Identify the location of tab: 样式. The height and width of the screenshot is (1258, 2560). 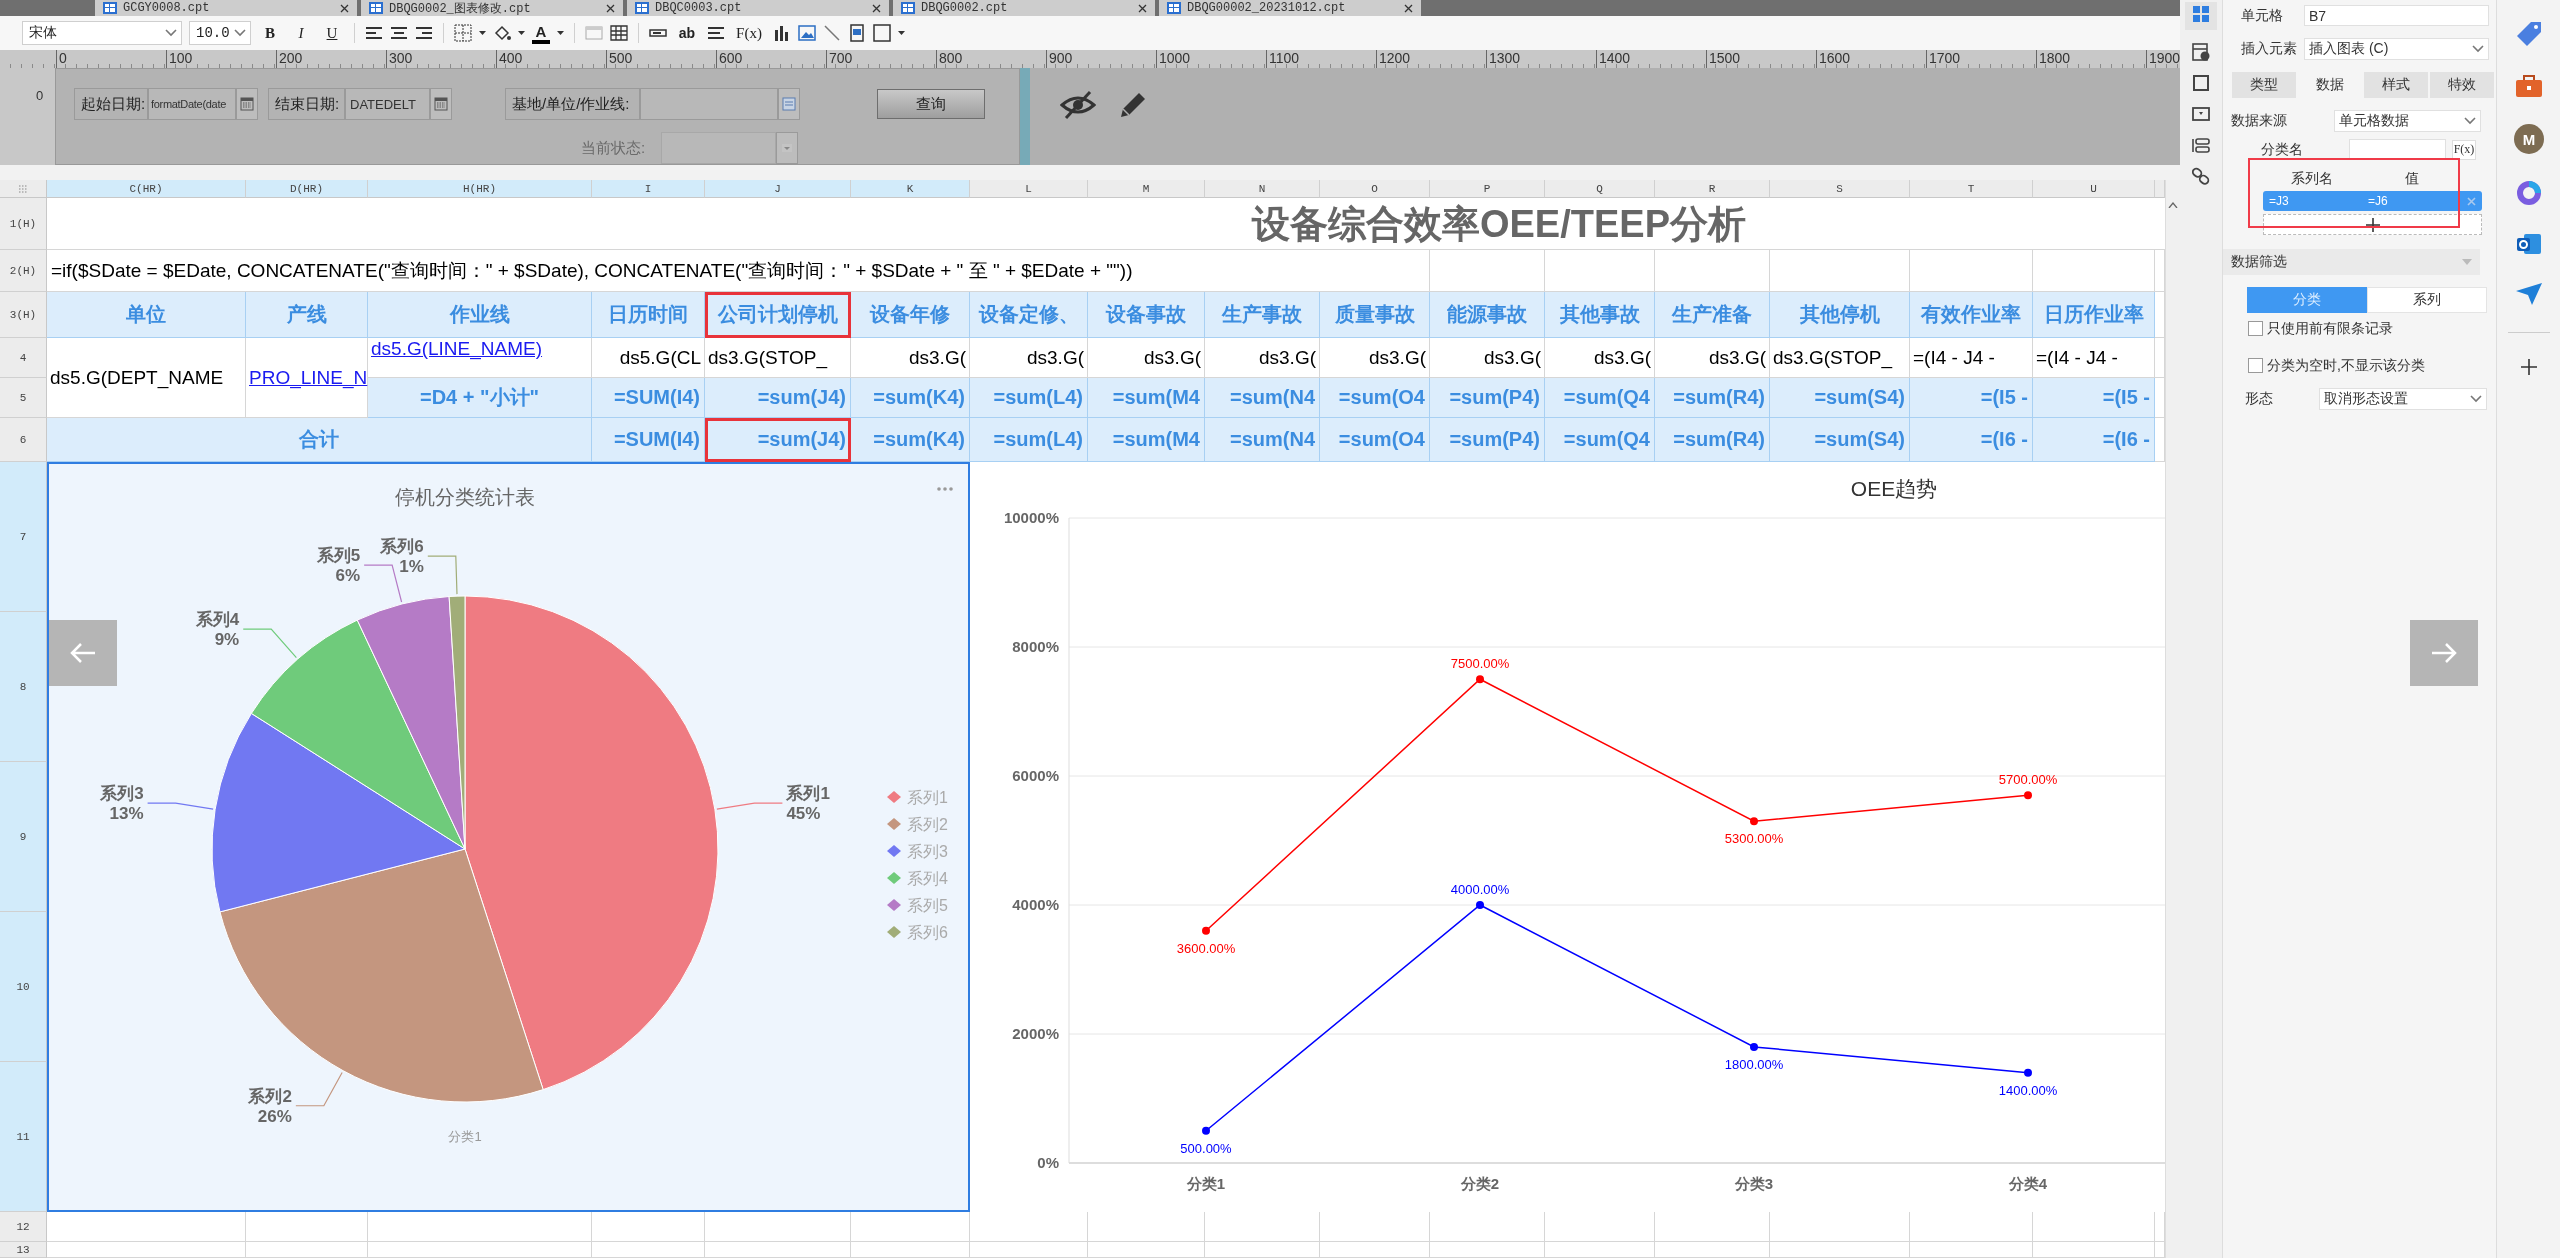
(2396, 85).